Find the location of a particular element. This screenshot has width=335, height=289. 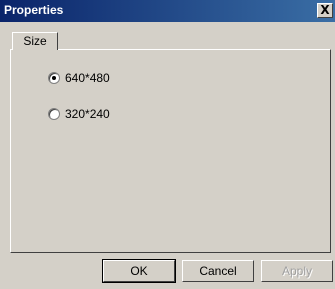

tab-size: Size is located at coordinates (35, 41).